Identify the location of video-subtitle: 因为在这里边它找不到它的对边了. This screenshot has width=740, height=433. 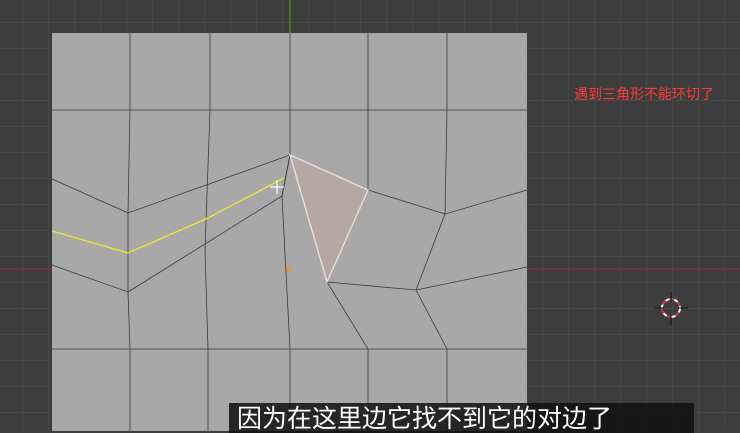
(461, 418).